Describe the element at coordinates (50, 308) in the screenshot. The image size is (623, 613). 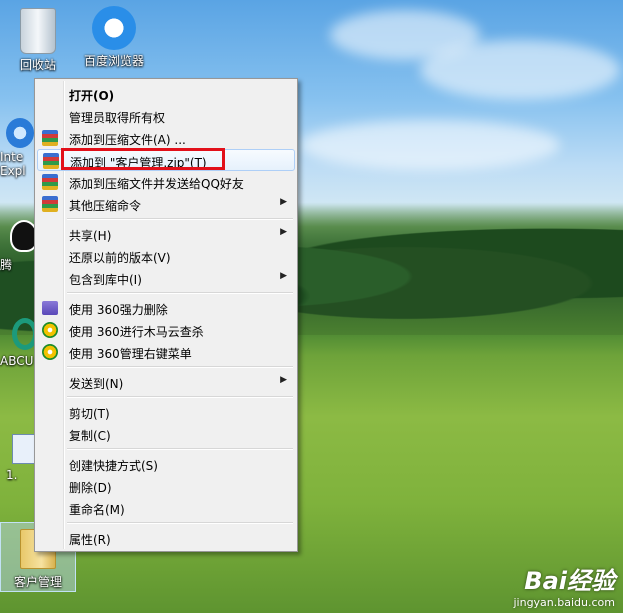
I see `shredder-icon` at that location.